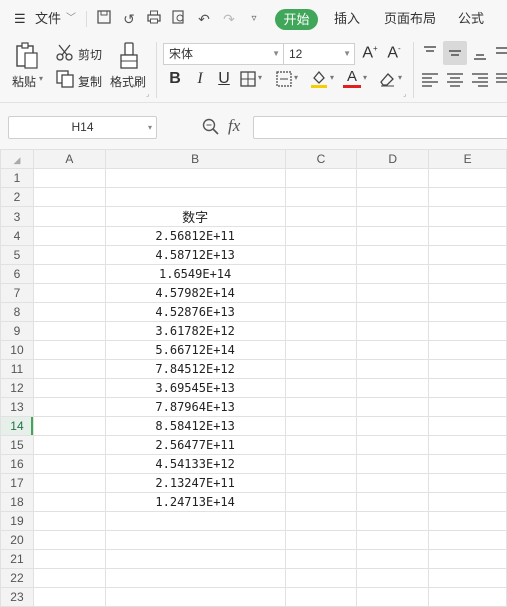 This screenshot has width=507, height=607. Describe the element at coordinates (319, 79) in the screenshot. I see `fill-color-icon` at that location.